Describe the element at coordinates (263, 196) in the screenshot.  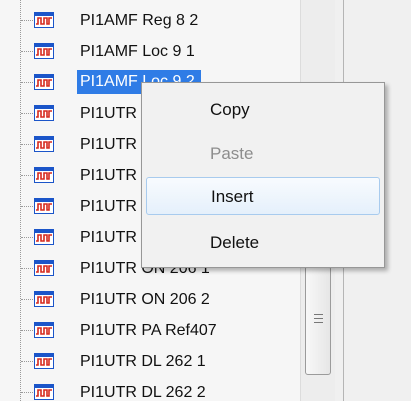
I see `menu-item-insert: Insert` at that location.